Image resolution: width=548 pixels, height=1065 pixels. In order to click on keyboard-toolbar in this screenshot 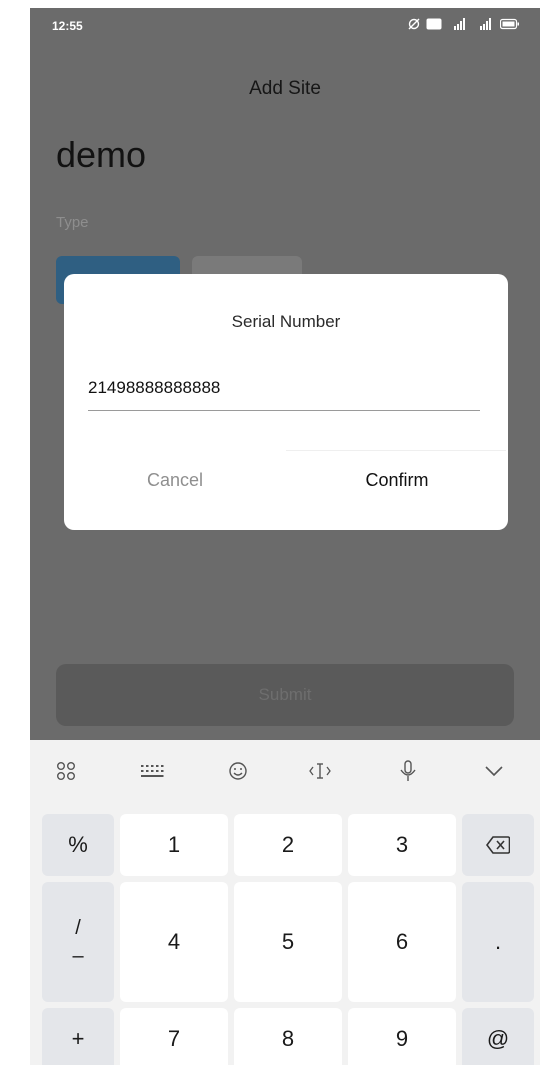, I will do `click(285, 771)`.